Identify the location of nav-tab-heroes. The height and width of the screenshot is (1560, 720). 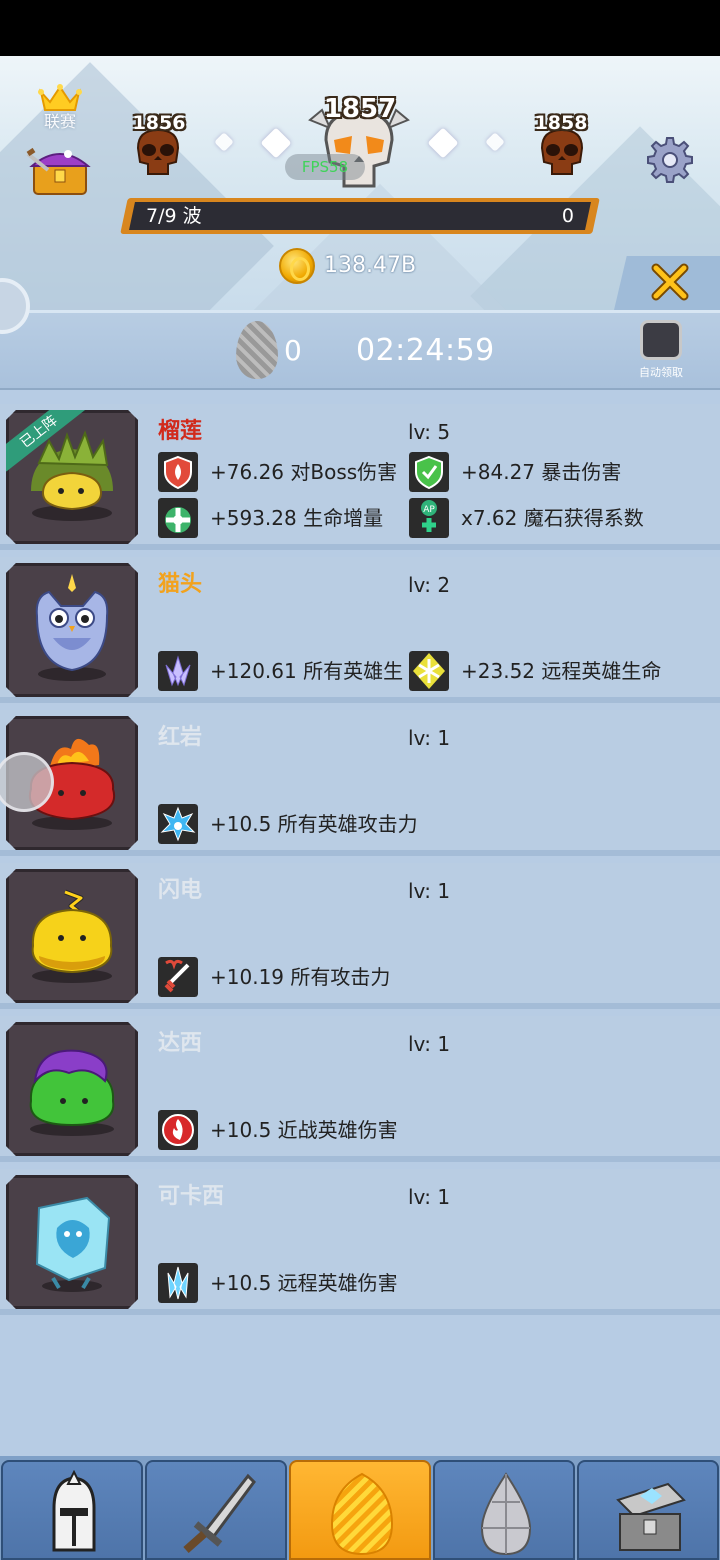
(72, 1510).